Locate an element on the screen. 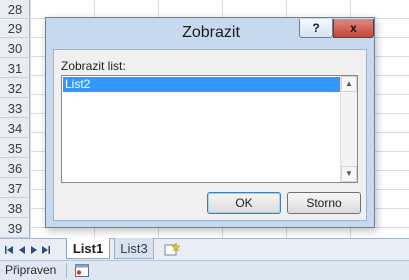 This screenshot has width=409, height=280. list-label-text: Zobrazit list: is located at coordinates (93, 66).